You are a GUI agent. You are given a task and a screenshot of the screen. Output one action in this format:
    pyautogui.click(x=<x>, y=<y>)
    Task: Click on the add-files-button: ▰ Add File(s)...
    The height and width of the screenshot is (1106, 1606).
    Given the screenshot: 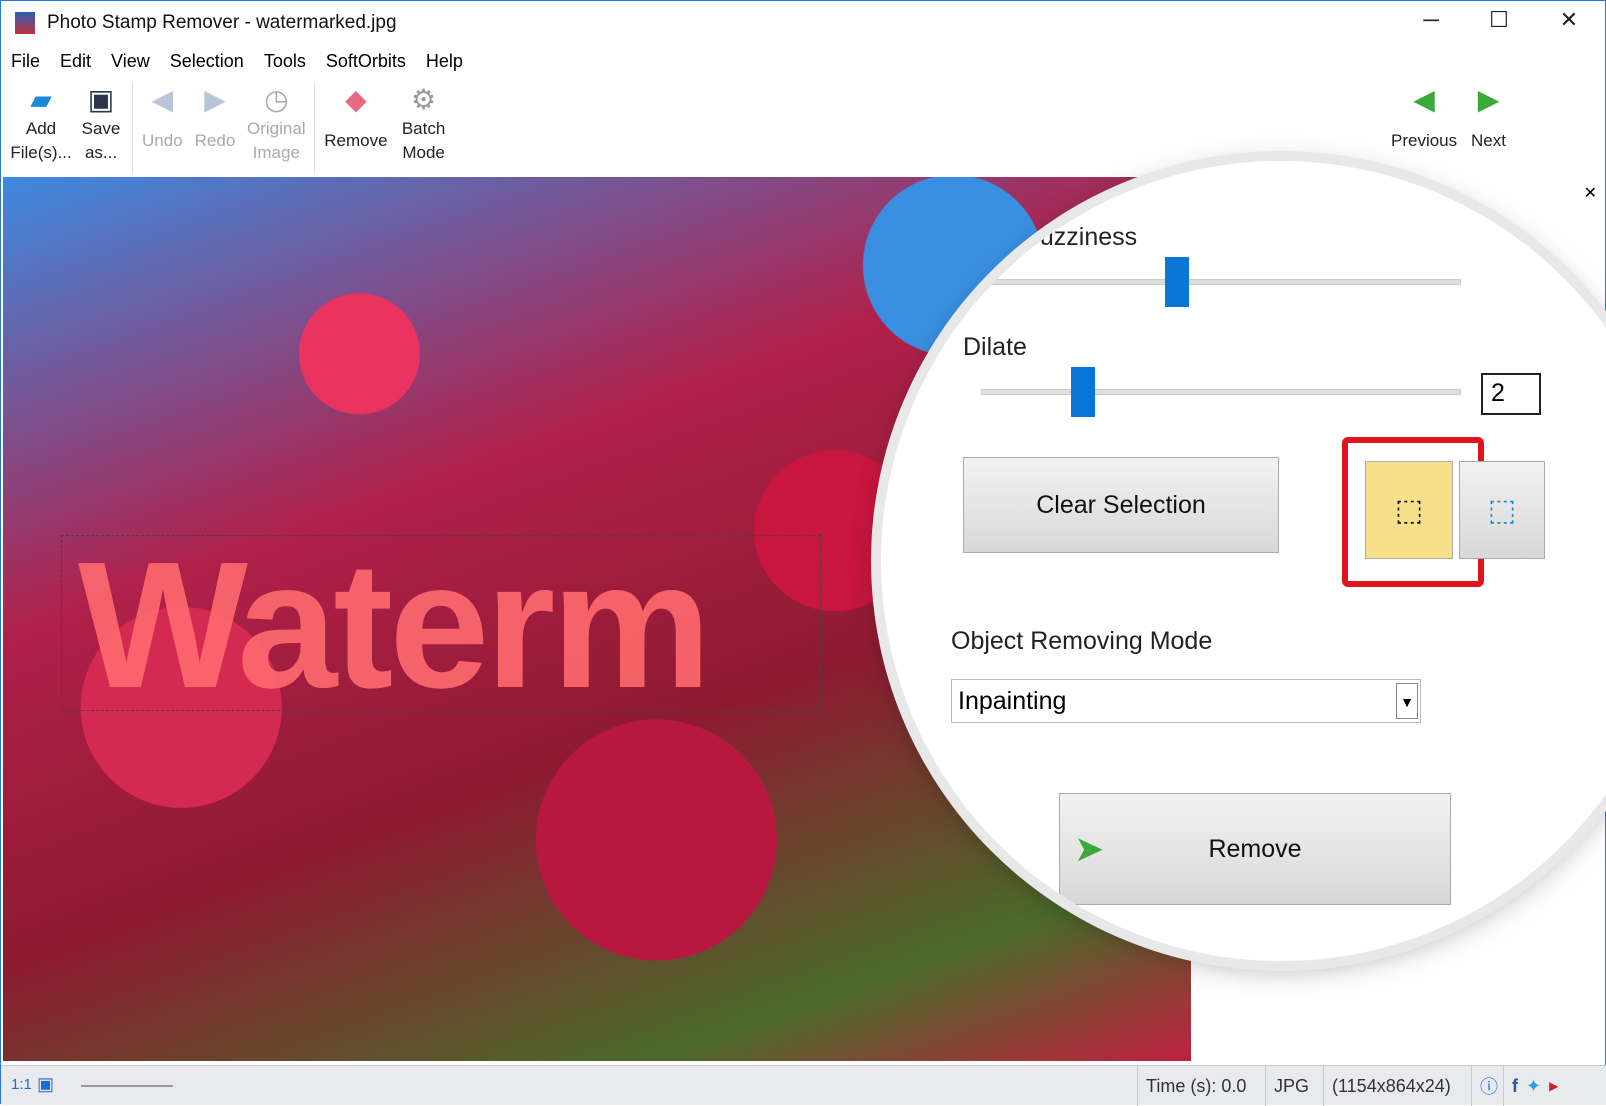 What is the action you would take?
    pyautogui.click(x=41, y=128)
    